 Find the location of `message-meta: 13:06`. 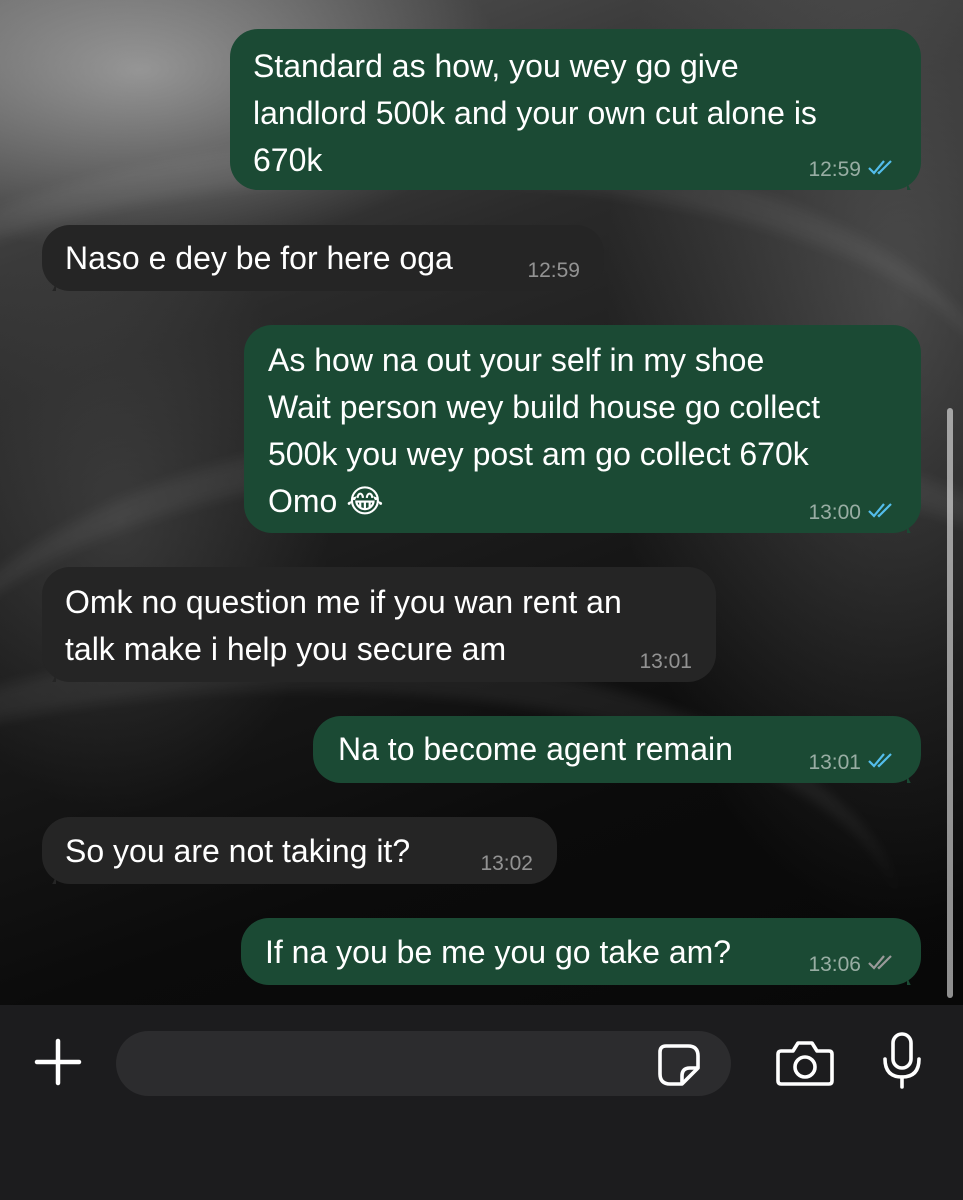

message-meta: 13:06 is located at coordinates (852, 965).